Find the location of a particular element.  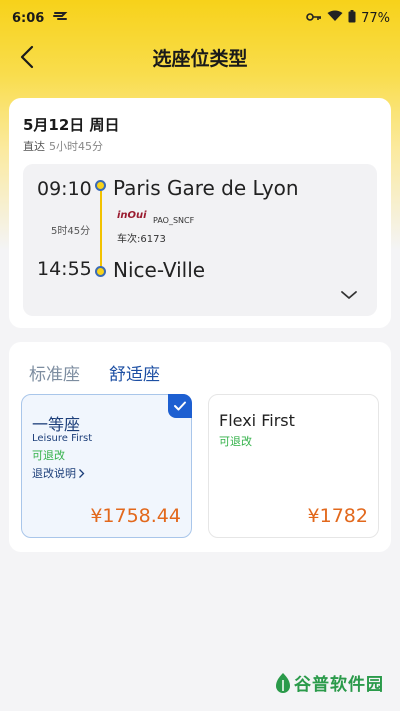

status-time: 6:06 is located at coordinates (28, 18).